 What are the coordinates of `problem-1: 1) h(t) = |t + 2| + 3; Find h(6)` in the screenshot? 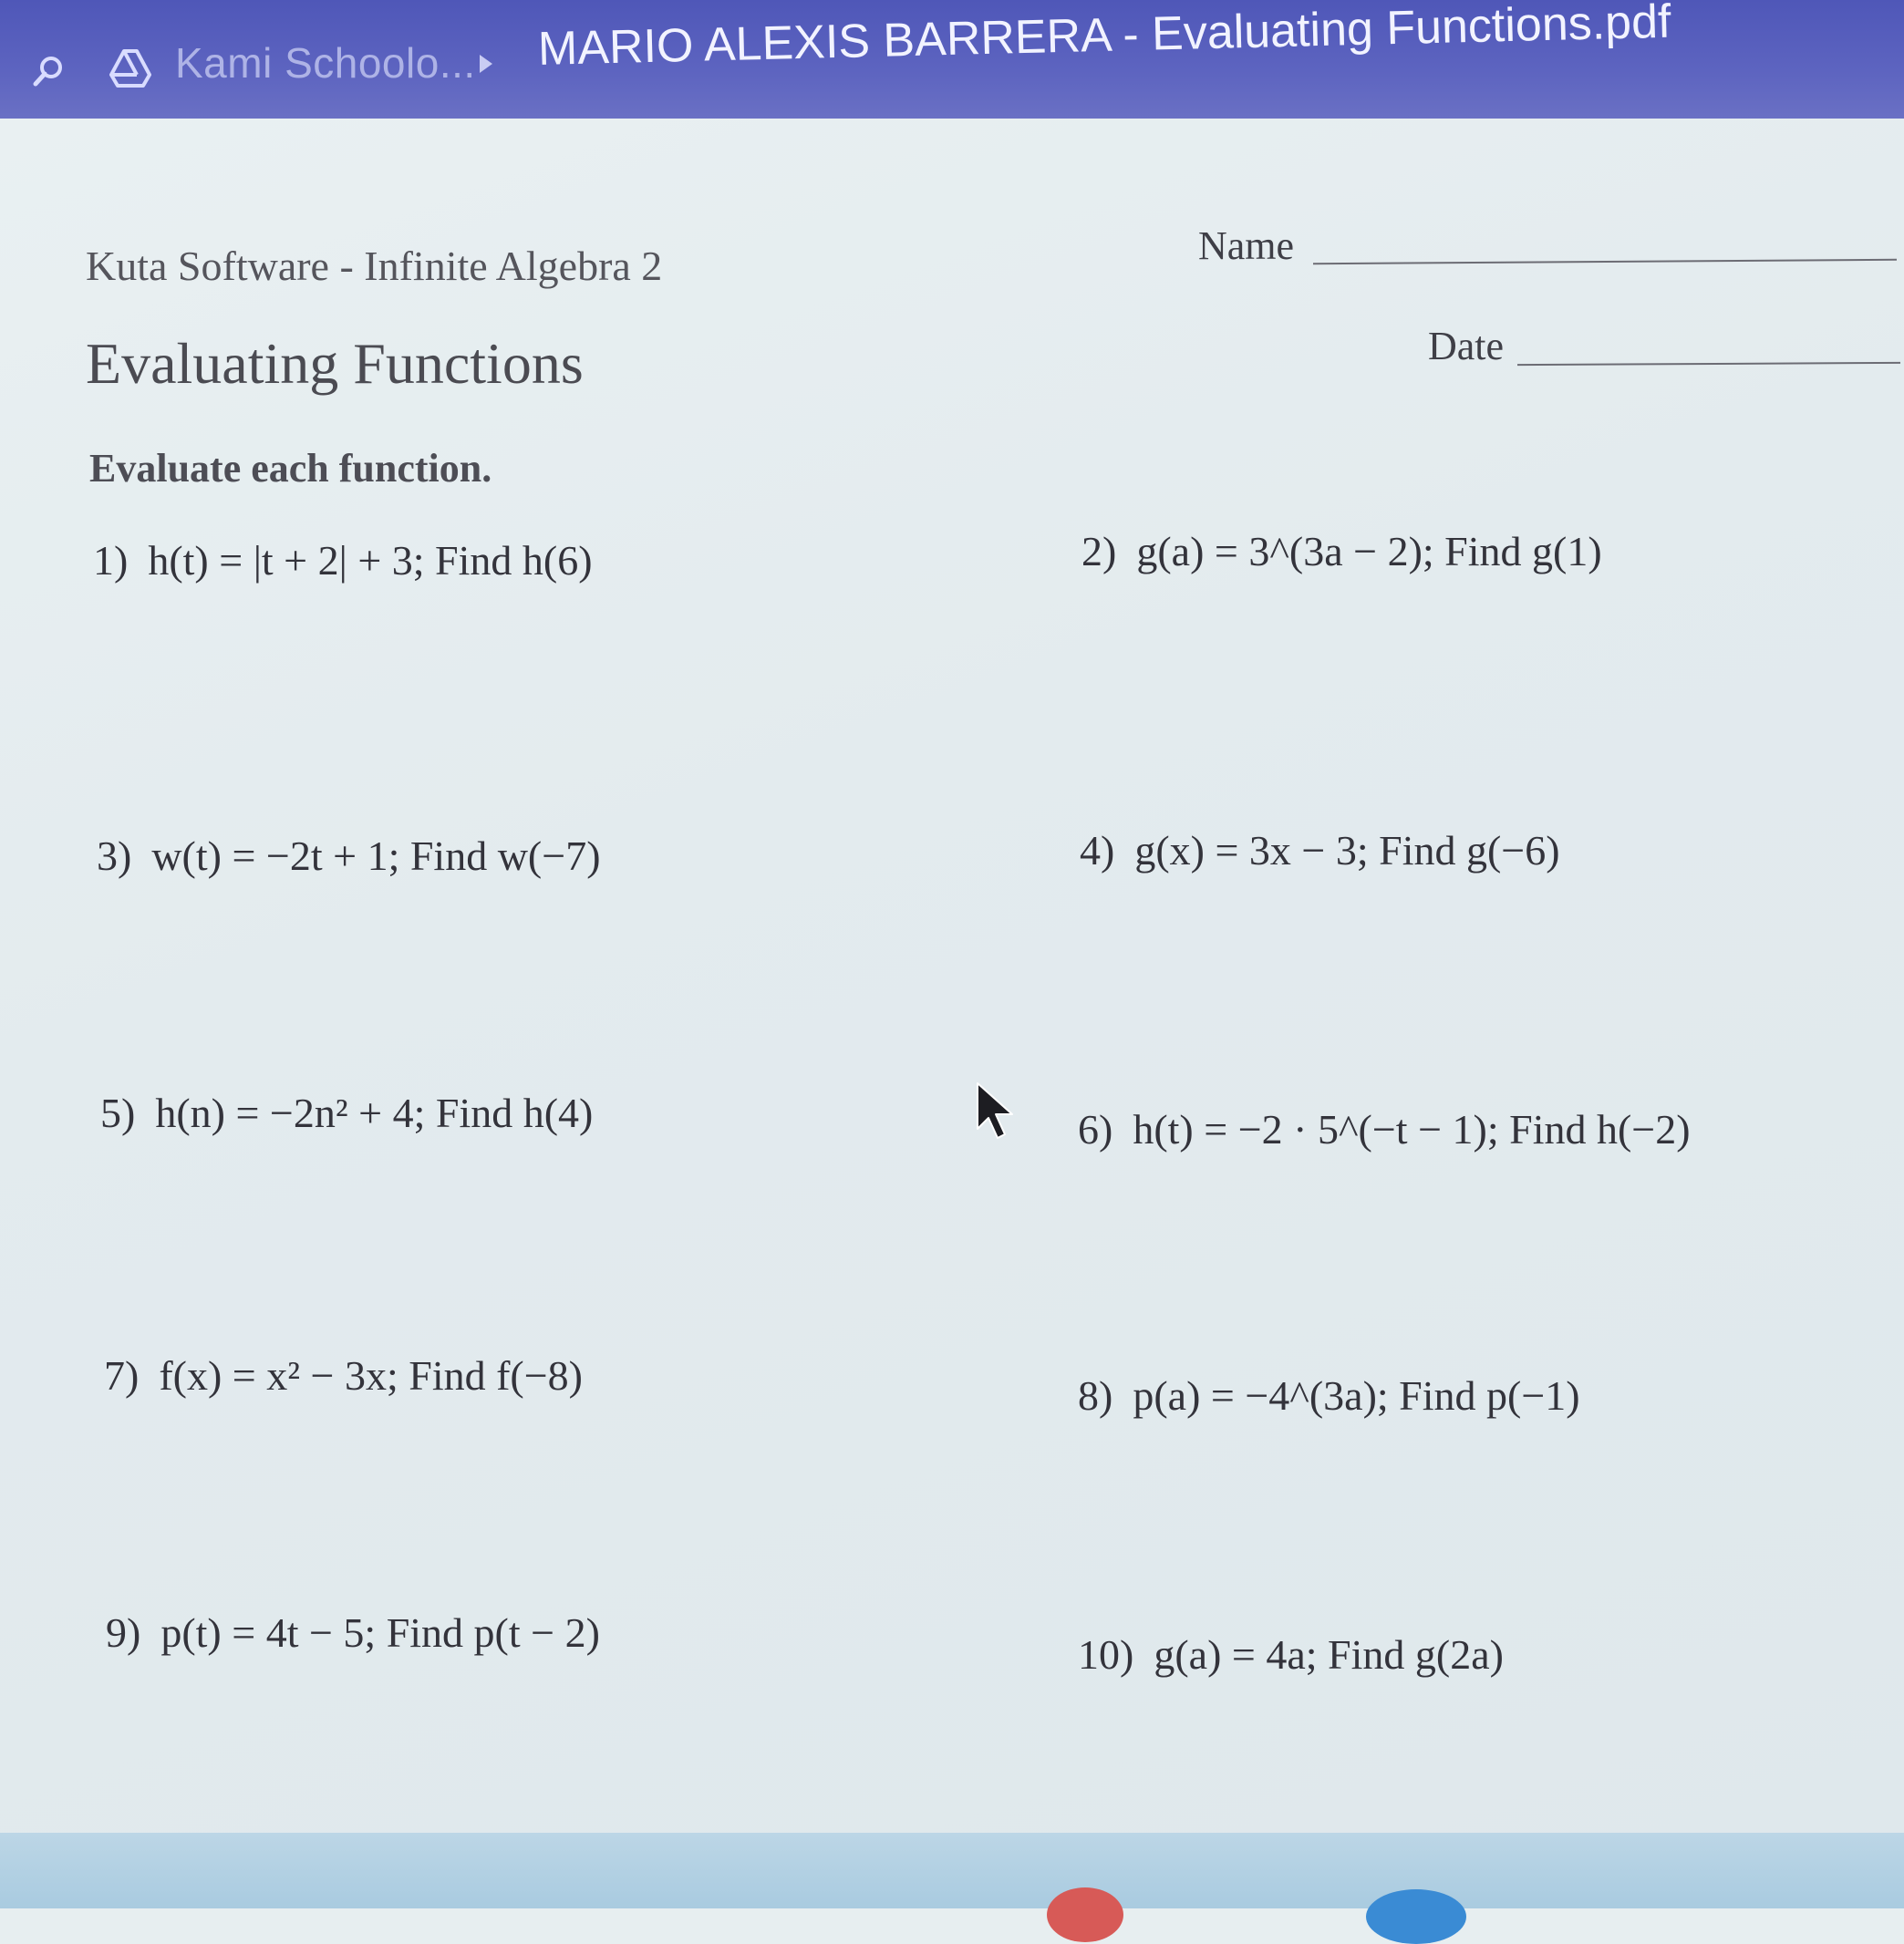 It's located at (343, 560).